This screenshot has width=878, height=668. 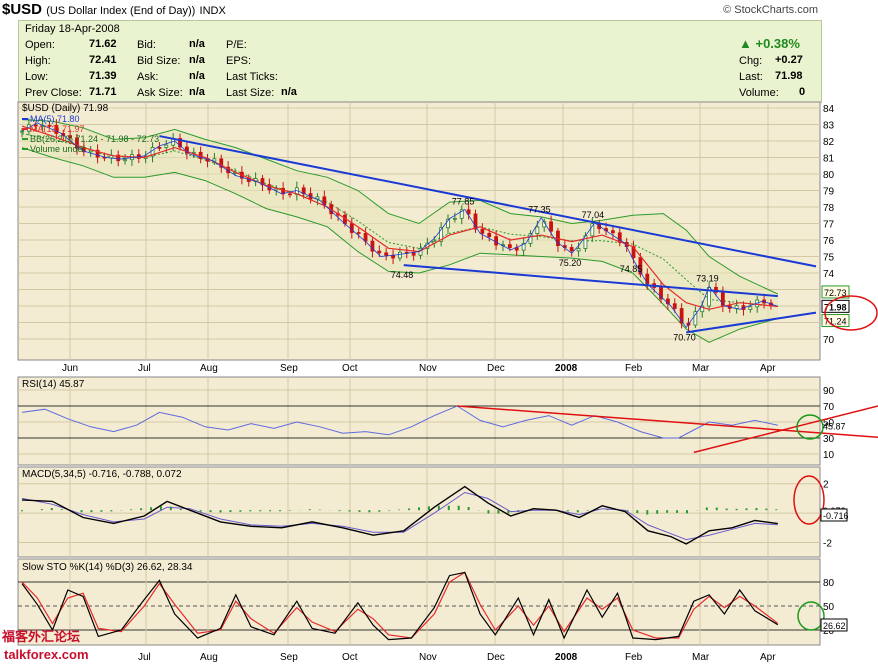 I want to click on low-value: 71.39, so click(x=103, y=76).